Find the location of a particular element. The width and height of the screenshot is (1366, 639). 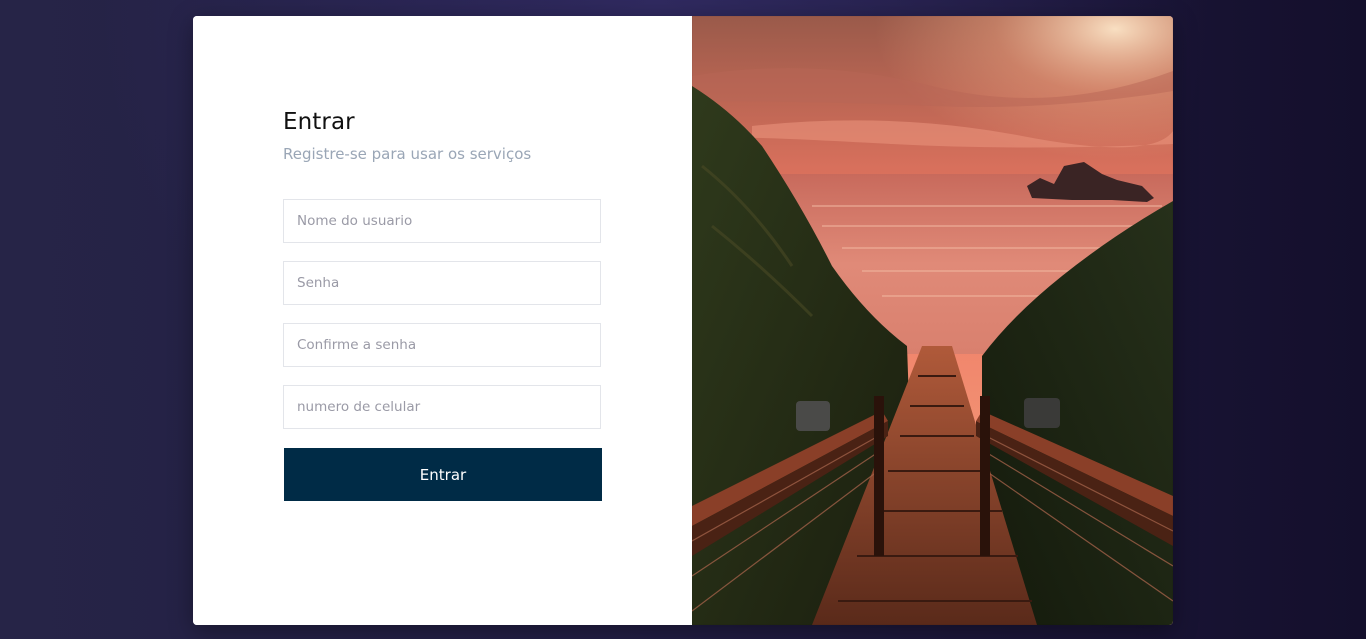

confirm-password-input is located at coordinates (442, 345).